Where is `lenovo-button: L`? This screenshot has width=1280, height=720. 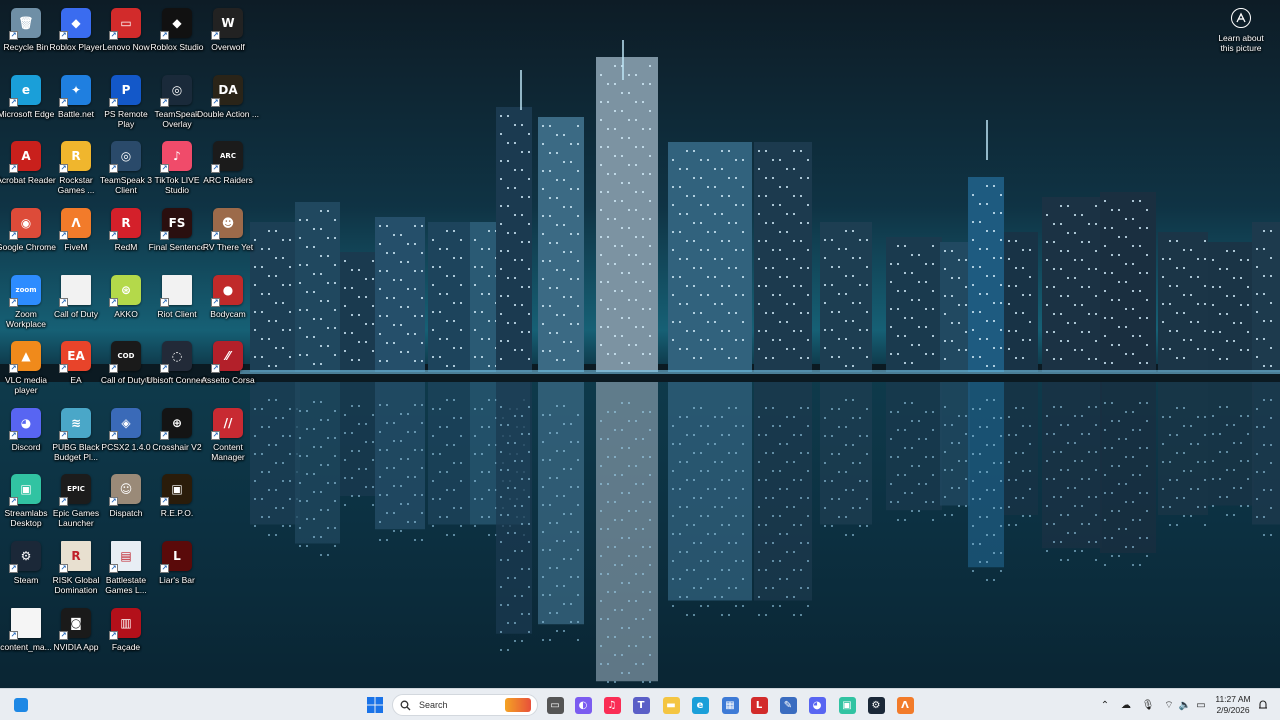 lenovo-button: L is located at coordinates (759, 705).